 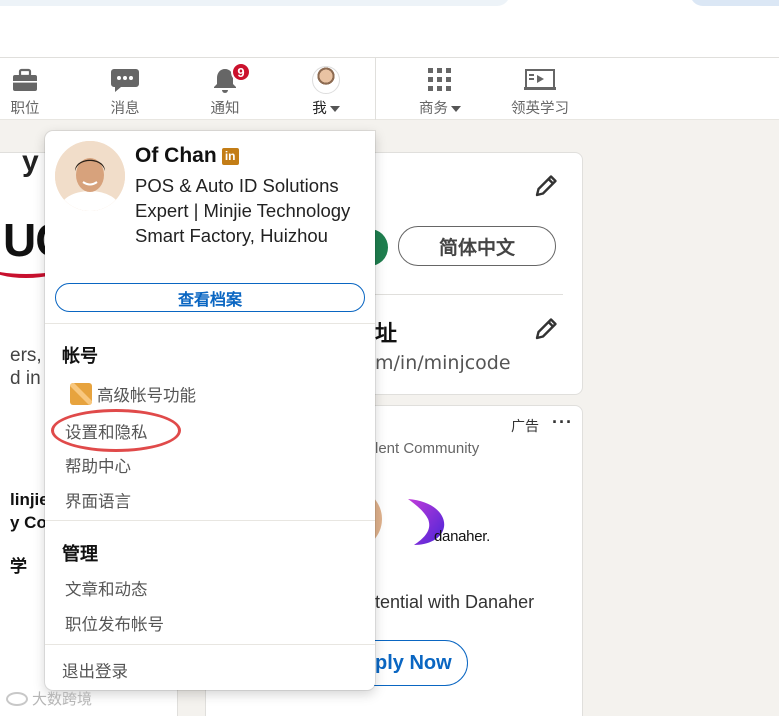 I want to click on menu-item-sign-out: 退出登录, so click(x=95, y=670).